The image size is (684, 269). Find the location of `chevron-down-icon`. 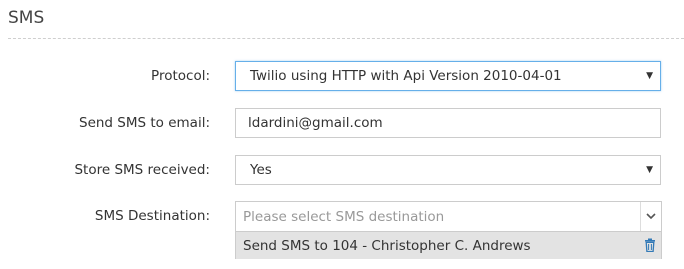

chevron-down-icon is located at coordinates (650, 216).